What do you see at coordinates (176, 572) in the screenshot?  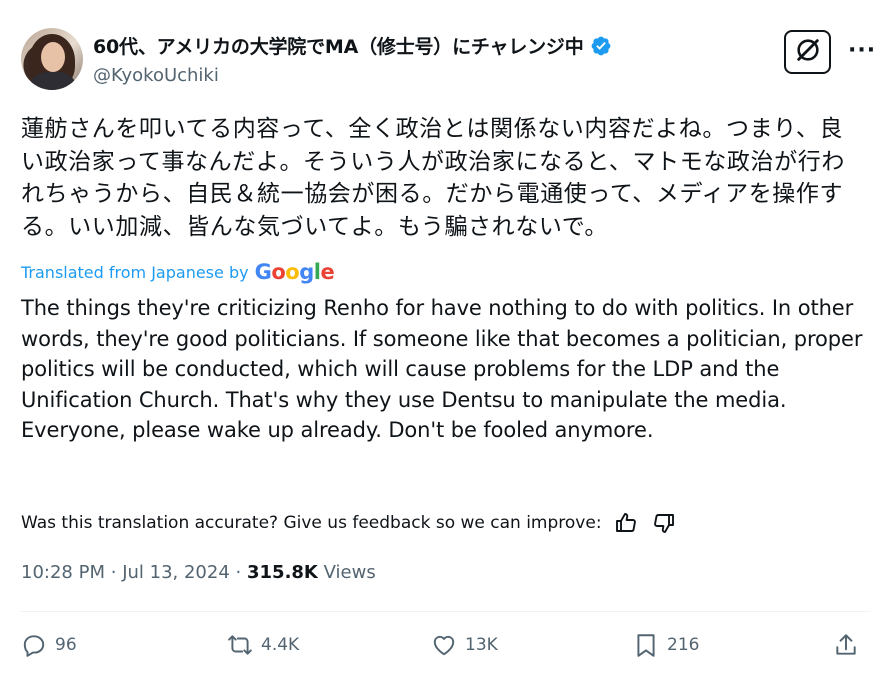 I see `tweet-date: Jul 13, 2024` at bounding box center [176, 572].